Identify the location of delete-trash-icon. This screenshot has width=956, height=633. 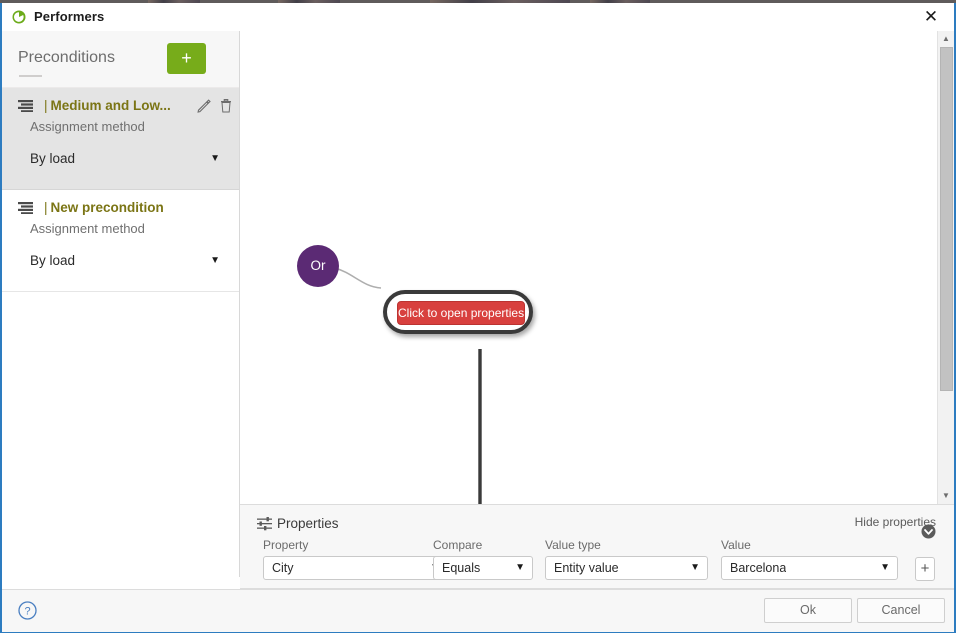
(226, 106).